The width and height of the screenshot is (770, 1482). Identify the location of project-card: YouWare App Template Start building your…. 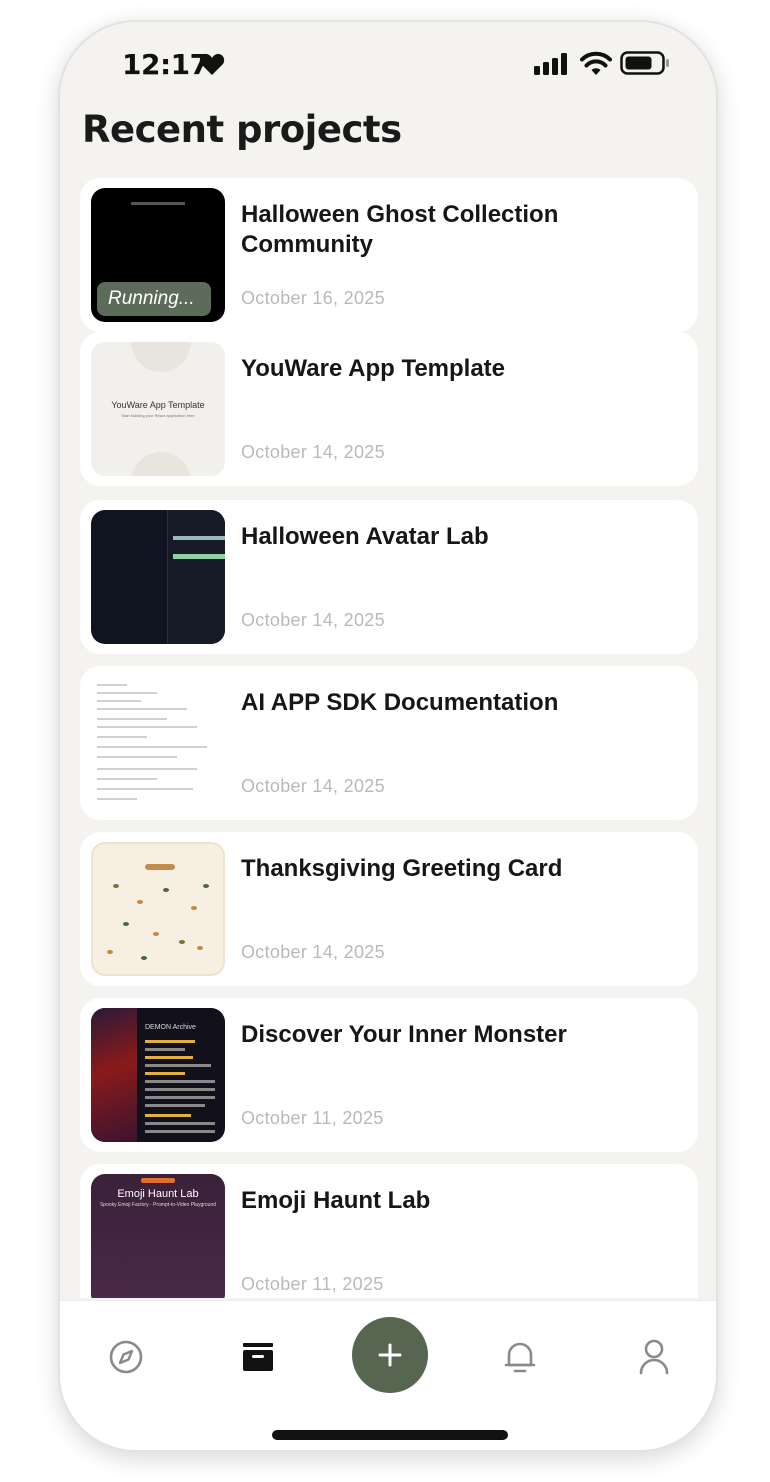
(389, 409).